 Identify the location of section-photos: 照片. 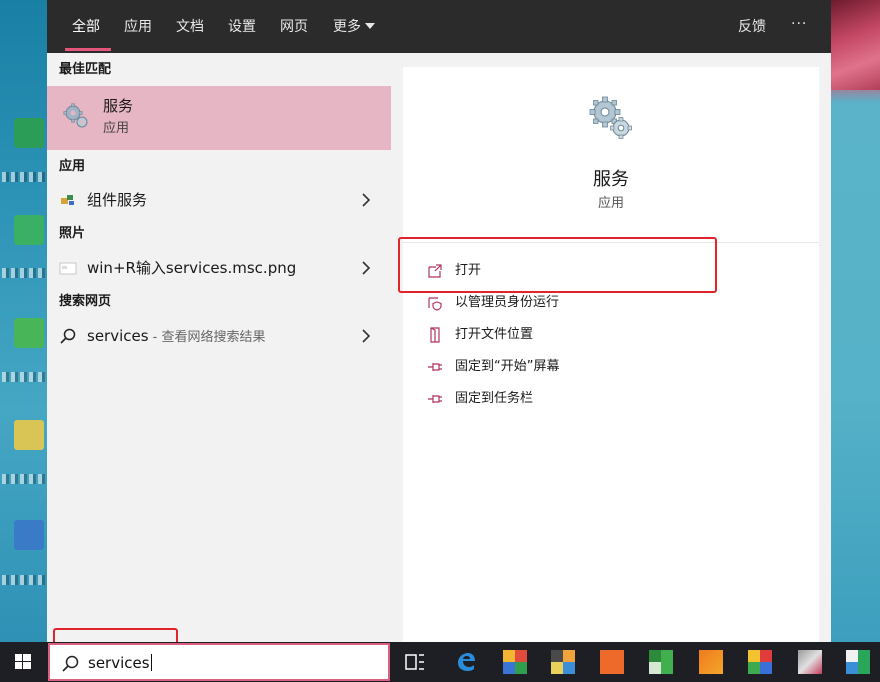
(72, 233).